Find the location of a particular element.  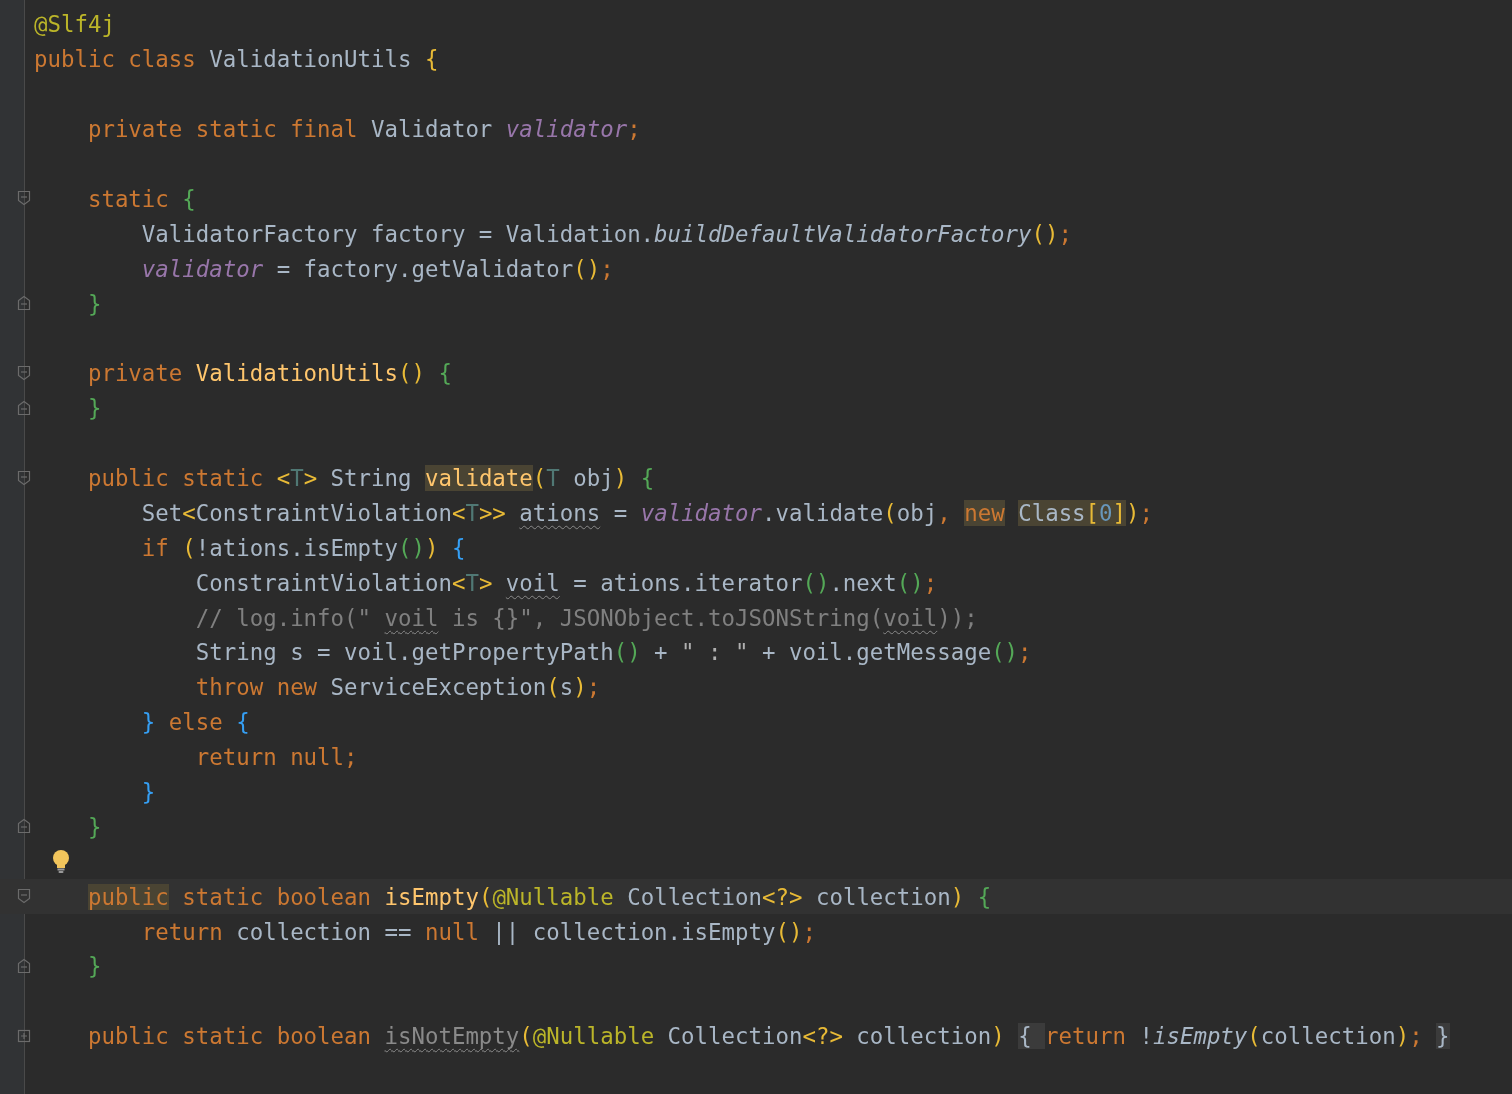

expand-marker-icon is located at coordinates (24, 1035).